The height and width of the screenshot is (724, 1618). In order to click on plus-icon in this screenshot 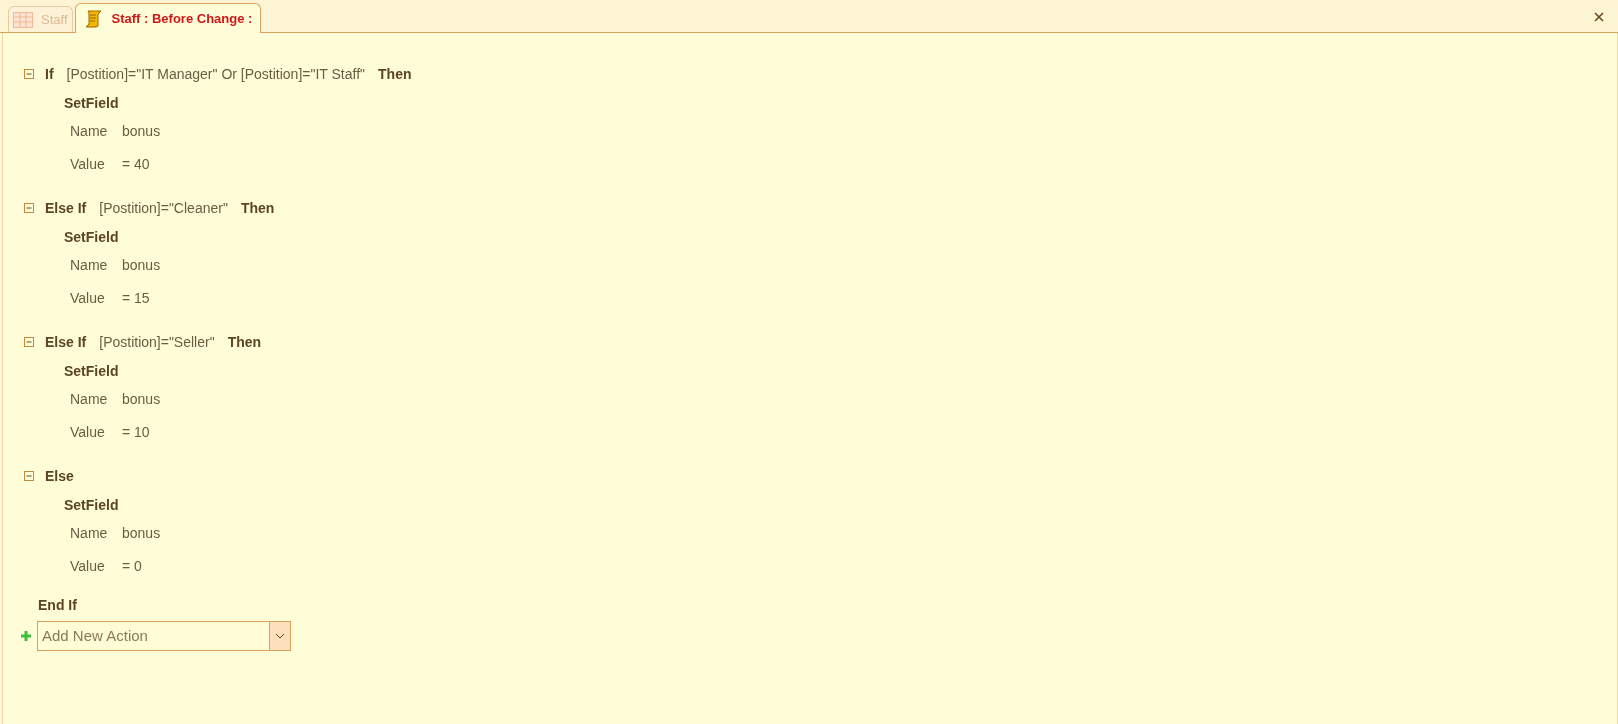, I will do `click(26, 636)`.